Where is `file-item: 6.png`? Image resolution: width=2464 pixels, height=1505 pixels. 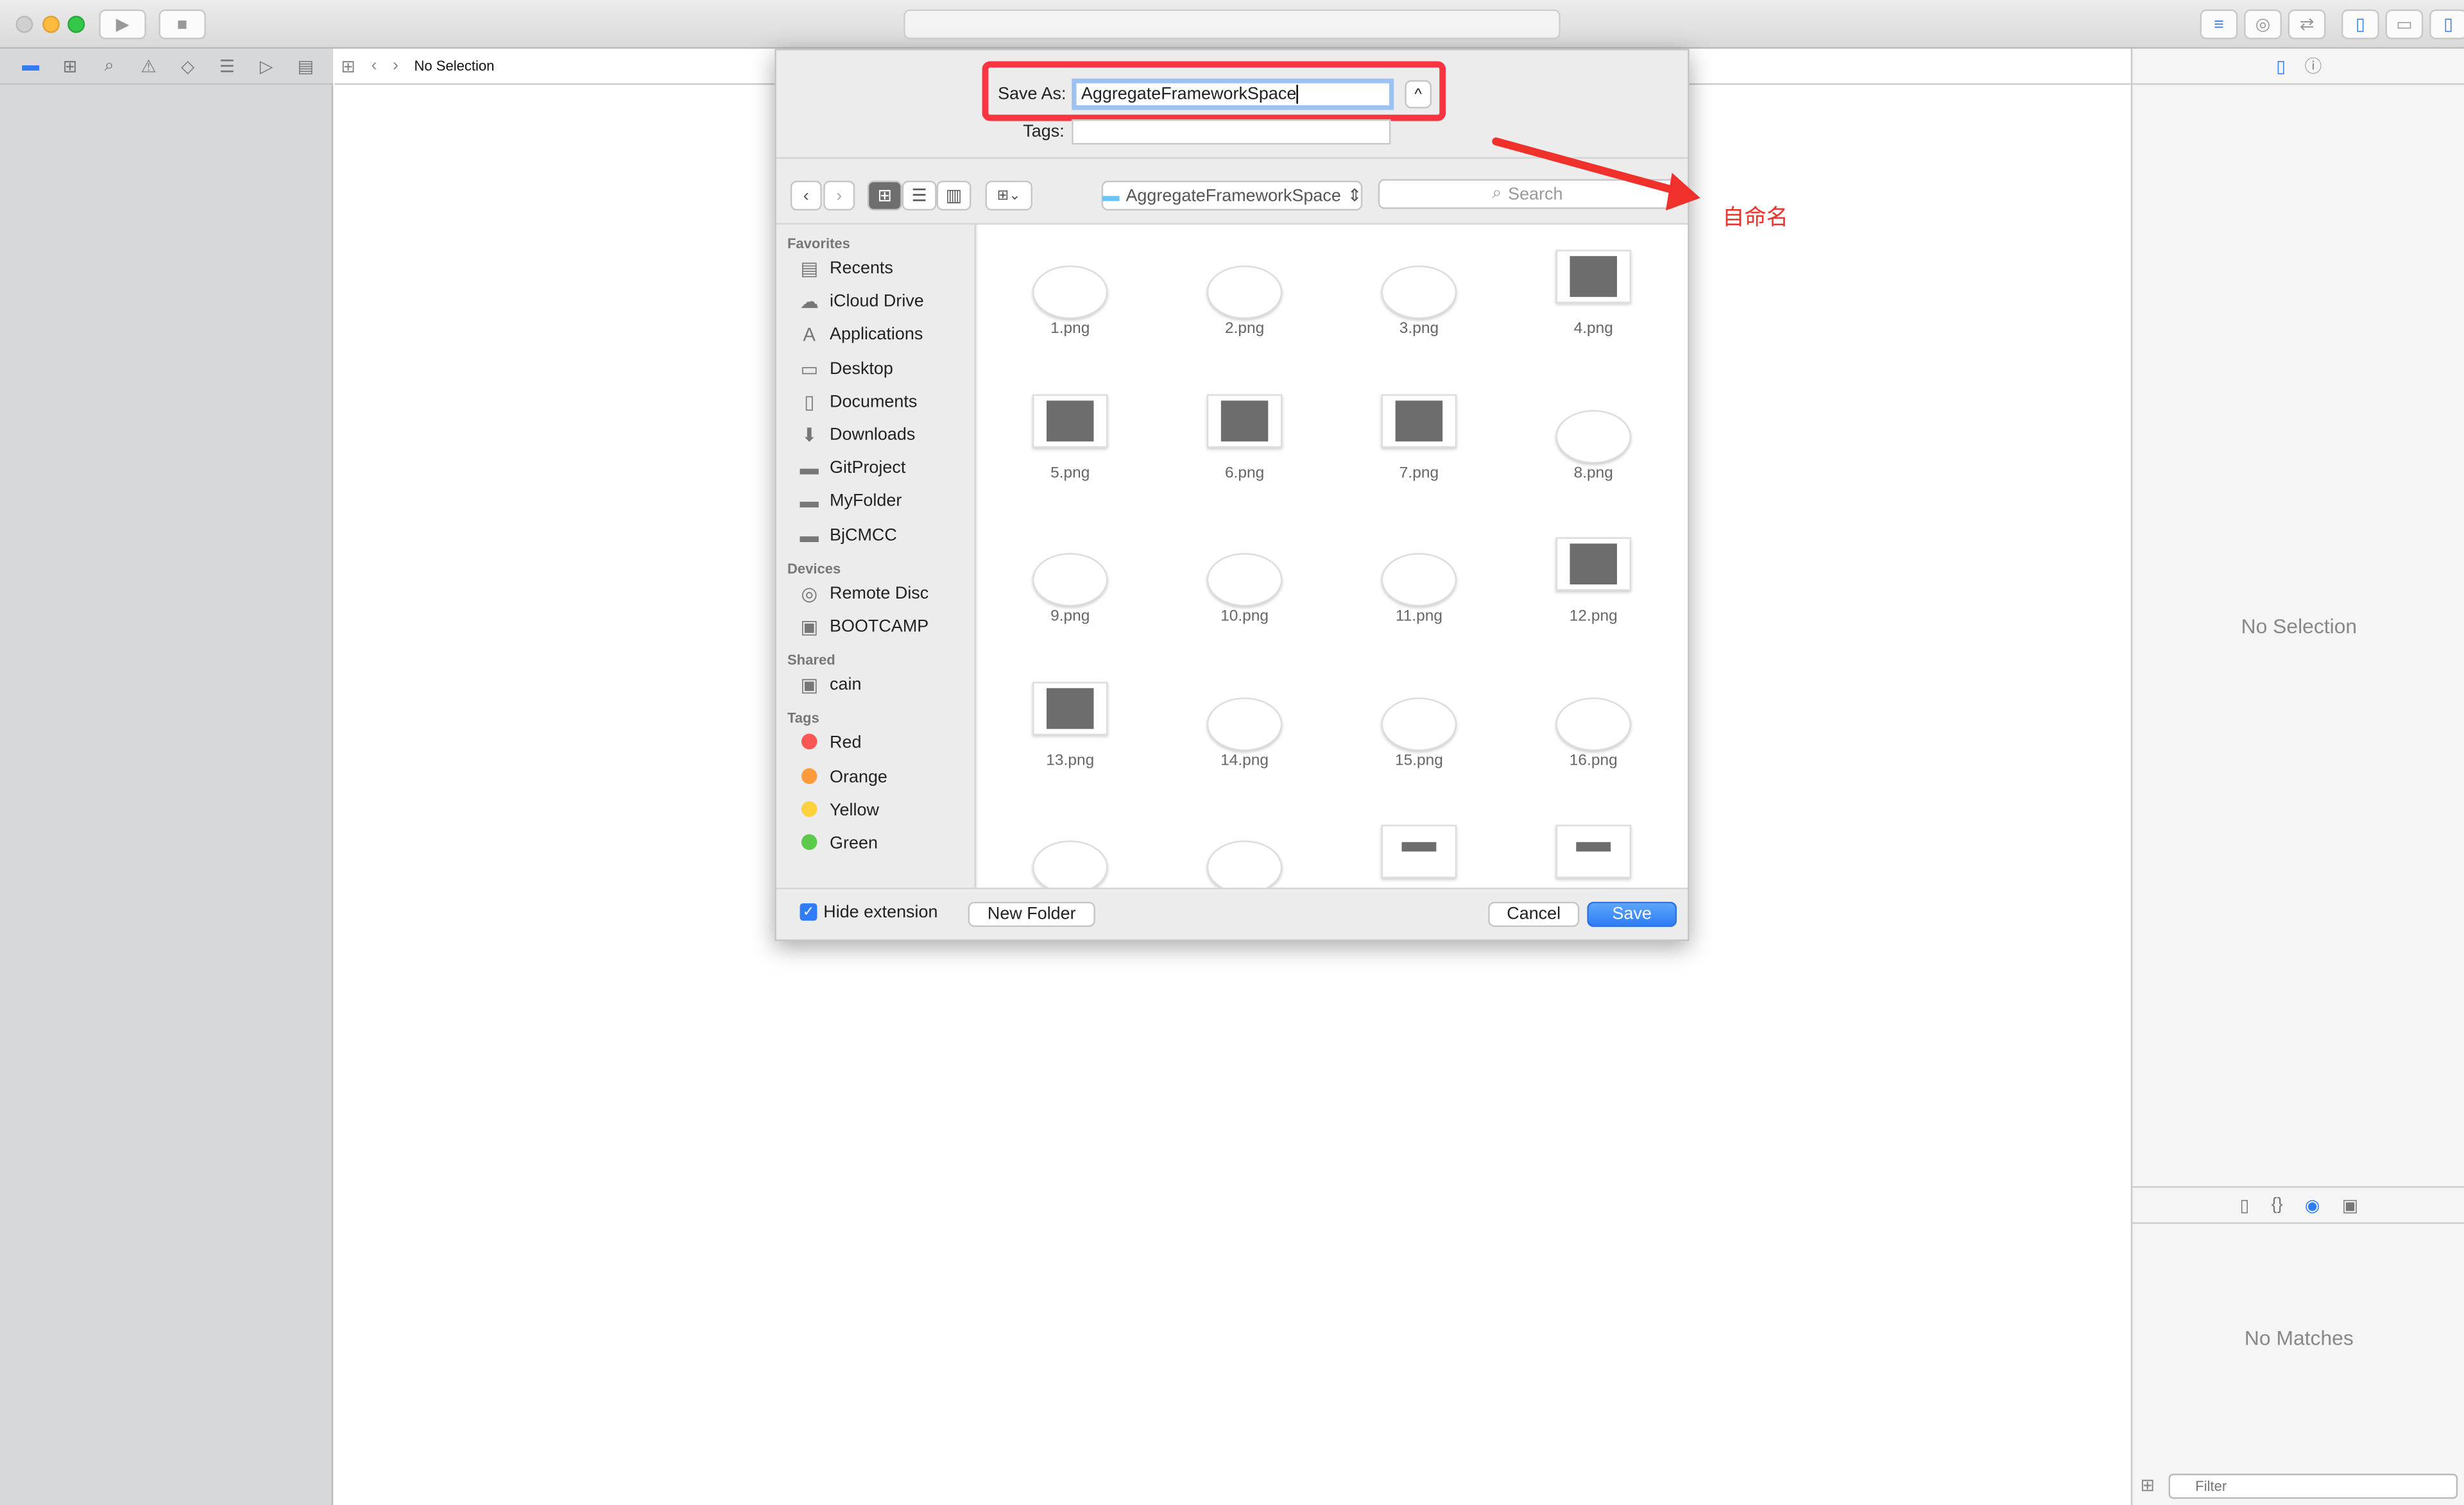 file-item: 6.png is located at coordinates (1245, 437).